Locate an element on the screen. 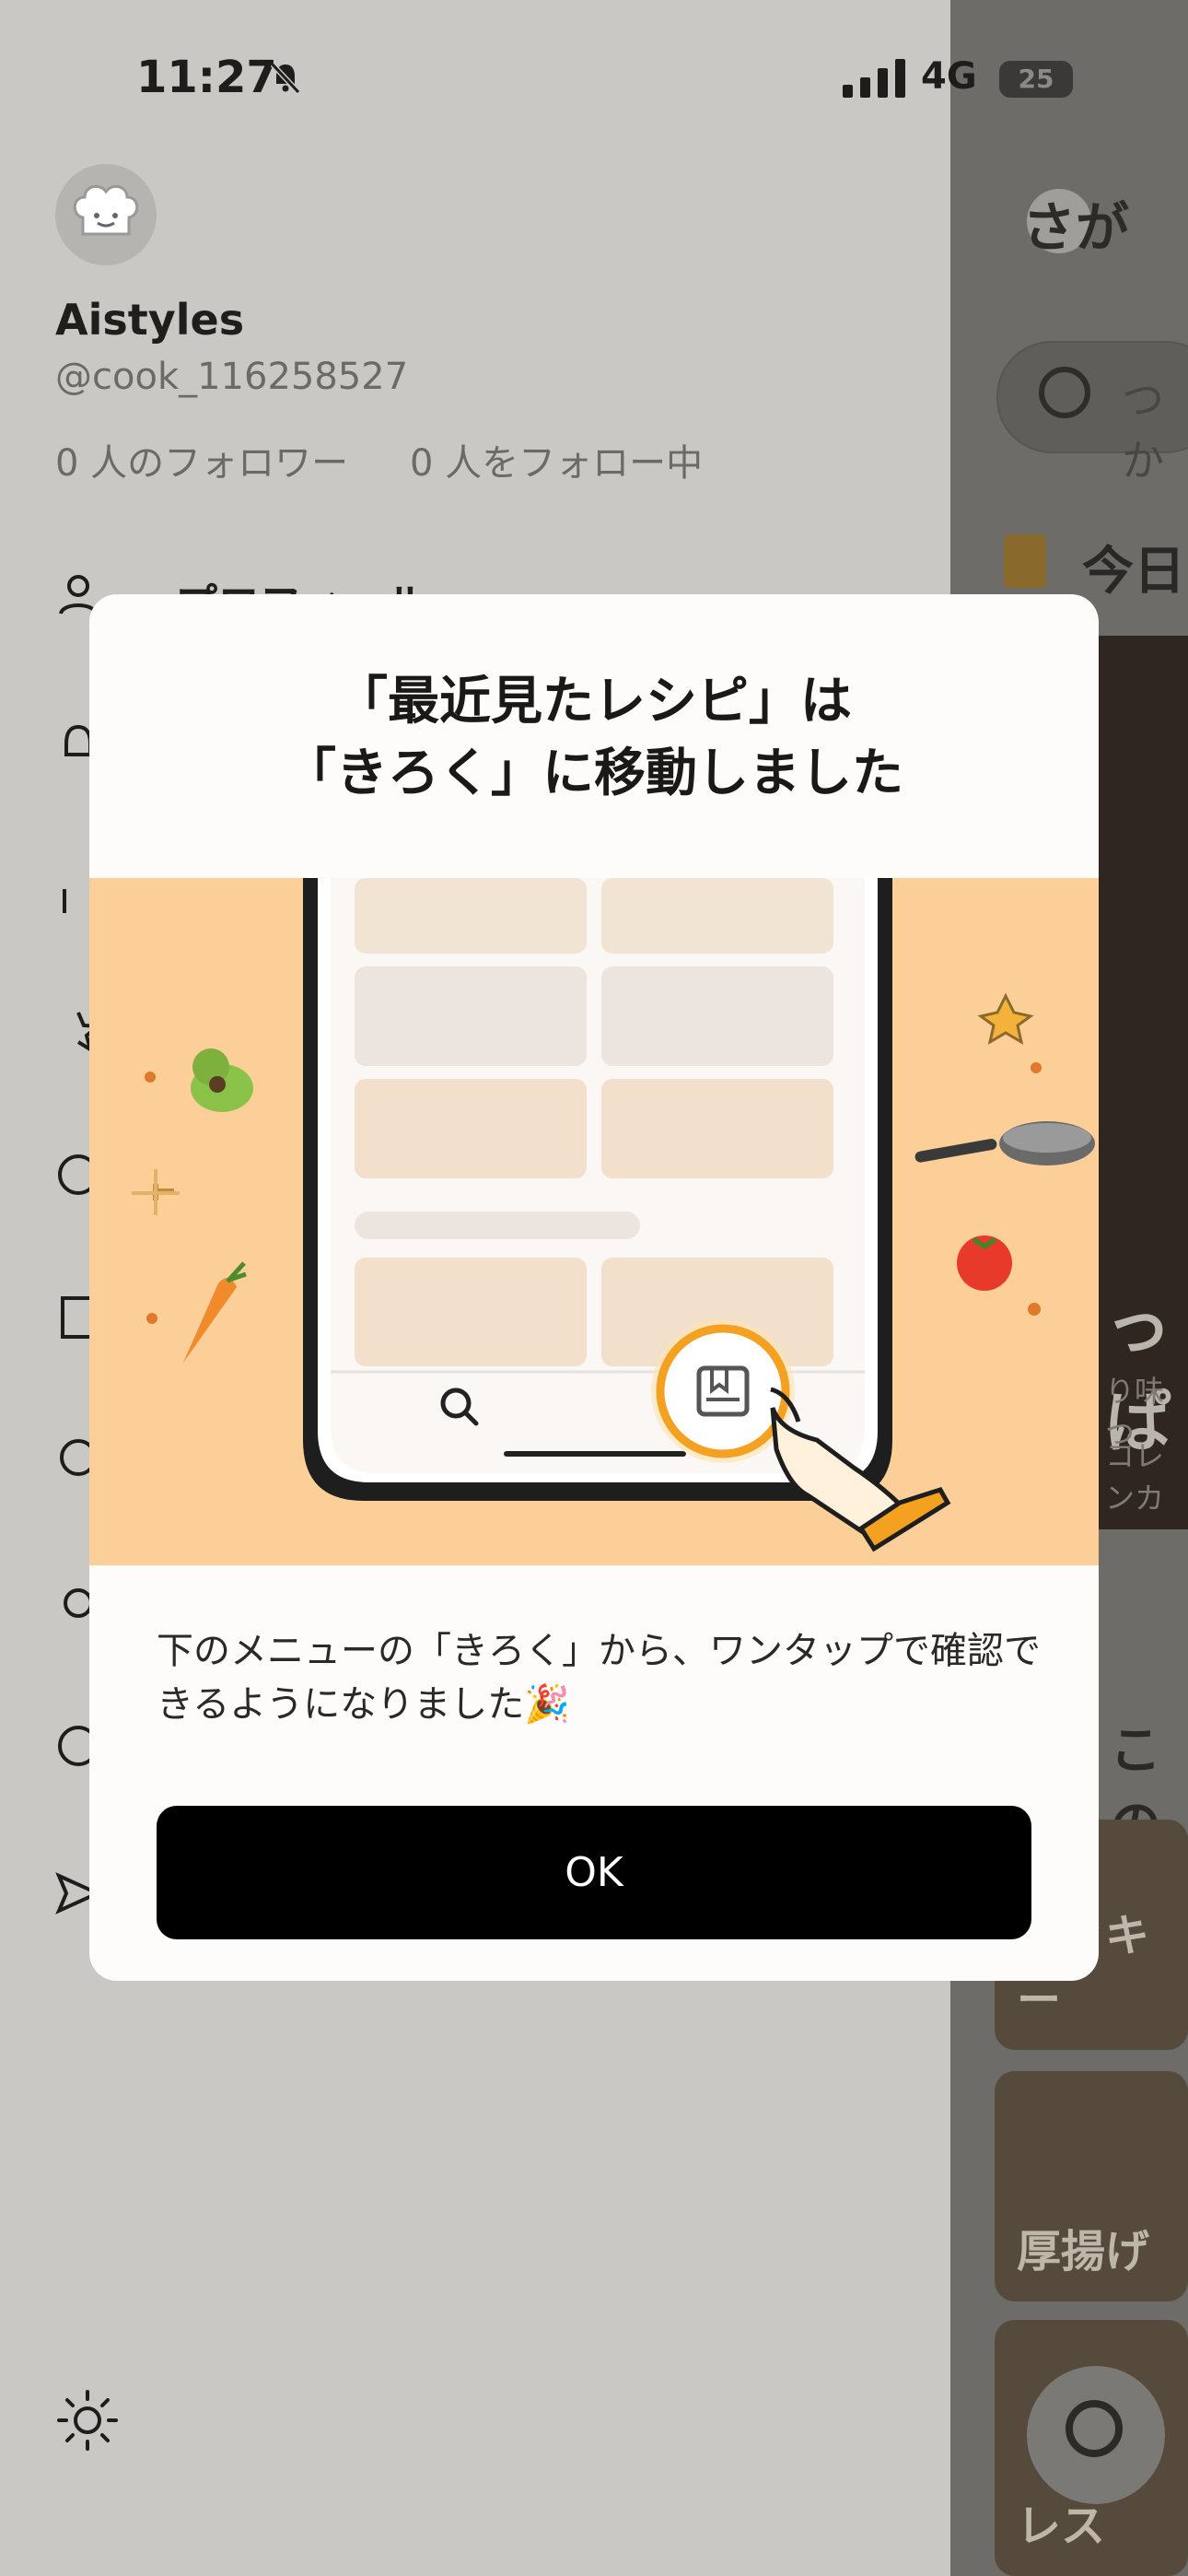  avatar is located at coordinates (106, 214).